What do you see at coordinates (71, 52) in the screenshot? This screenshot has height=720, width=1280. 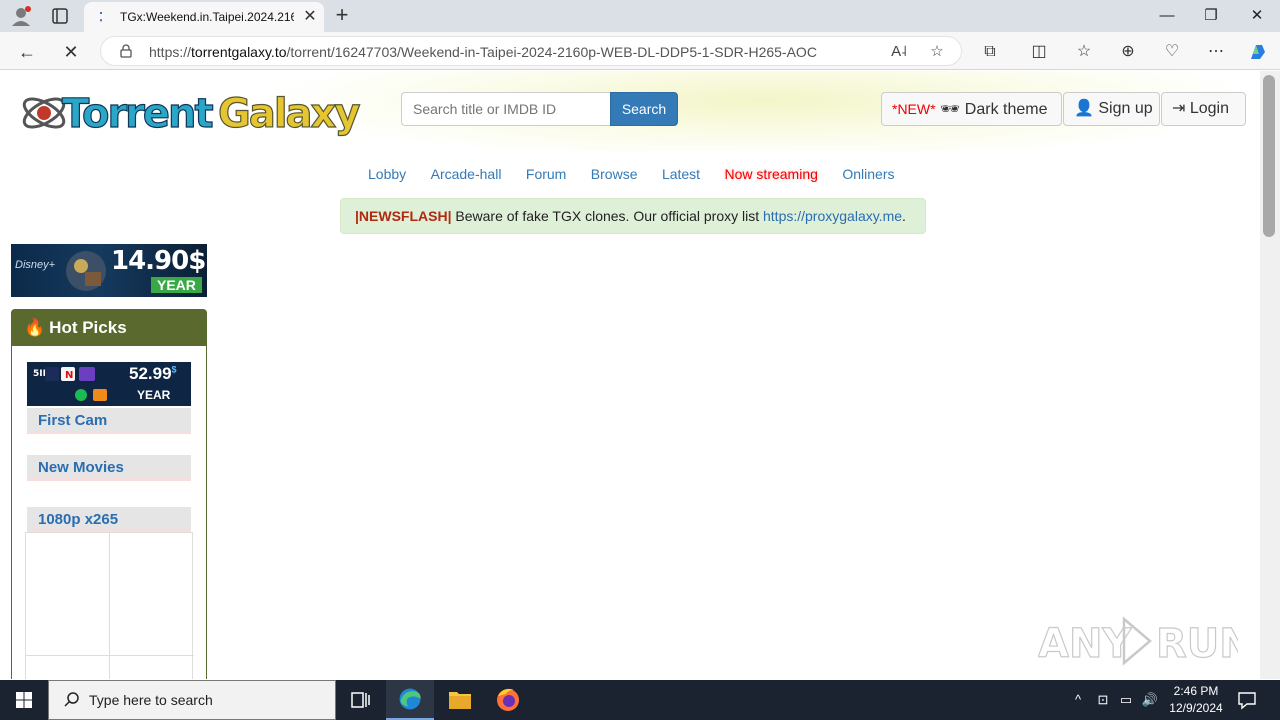 I see `stop-loading-button: ✕` at bounding box center [71, 52].